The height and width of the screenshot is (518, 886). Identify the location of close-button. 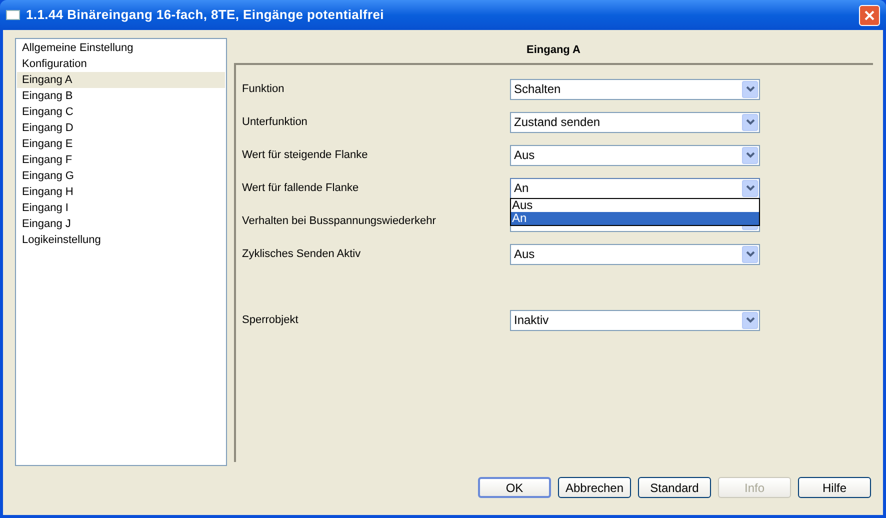
(869, 15).